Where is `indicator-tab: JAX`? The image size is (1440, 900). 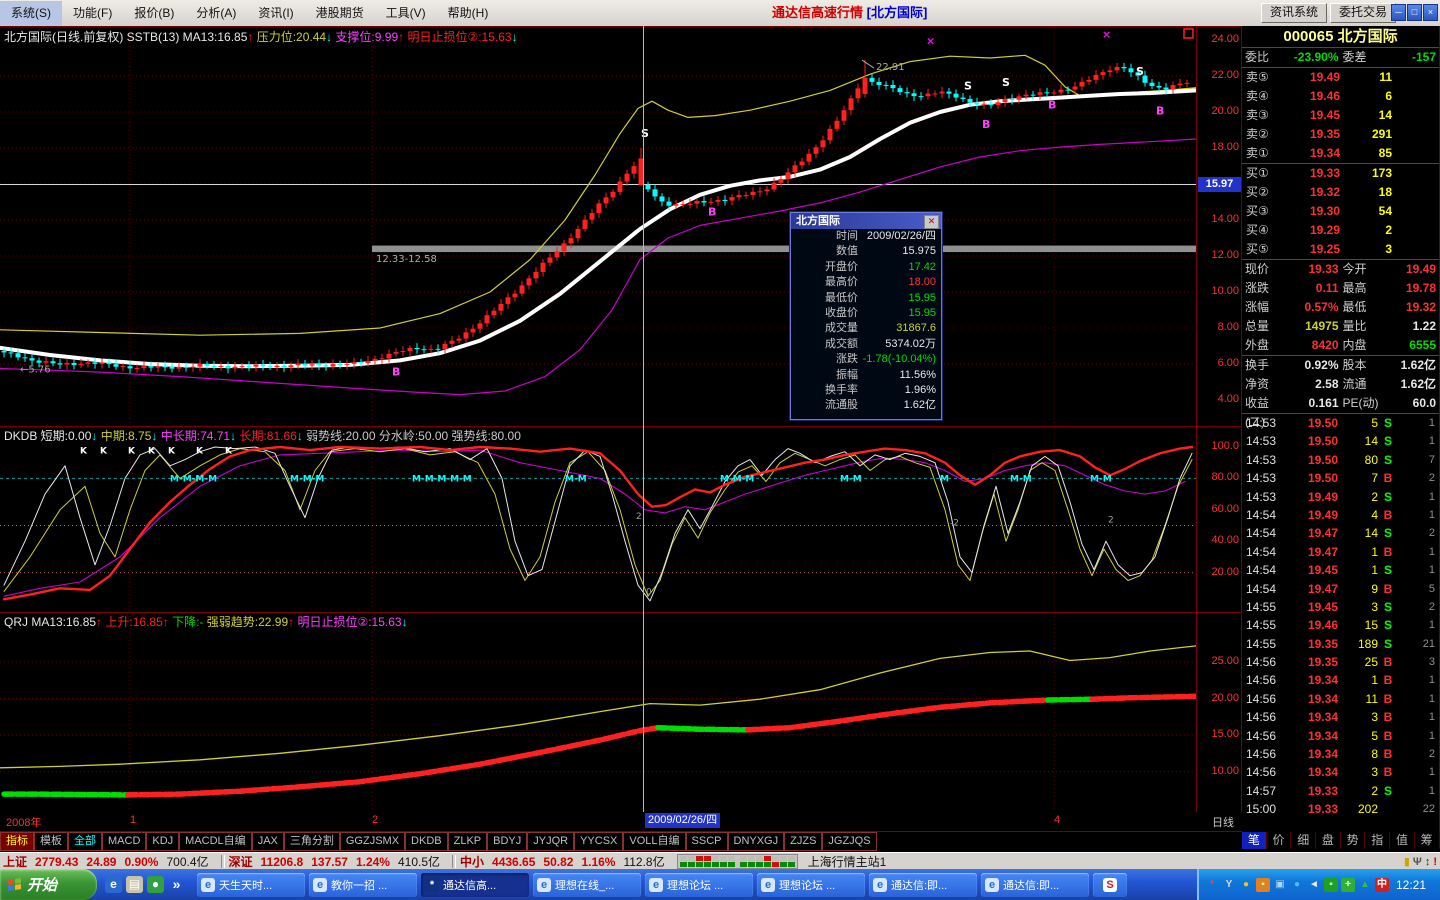
indicator-tab: JAX is located at coordinates (267, 841).